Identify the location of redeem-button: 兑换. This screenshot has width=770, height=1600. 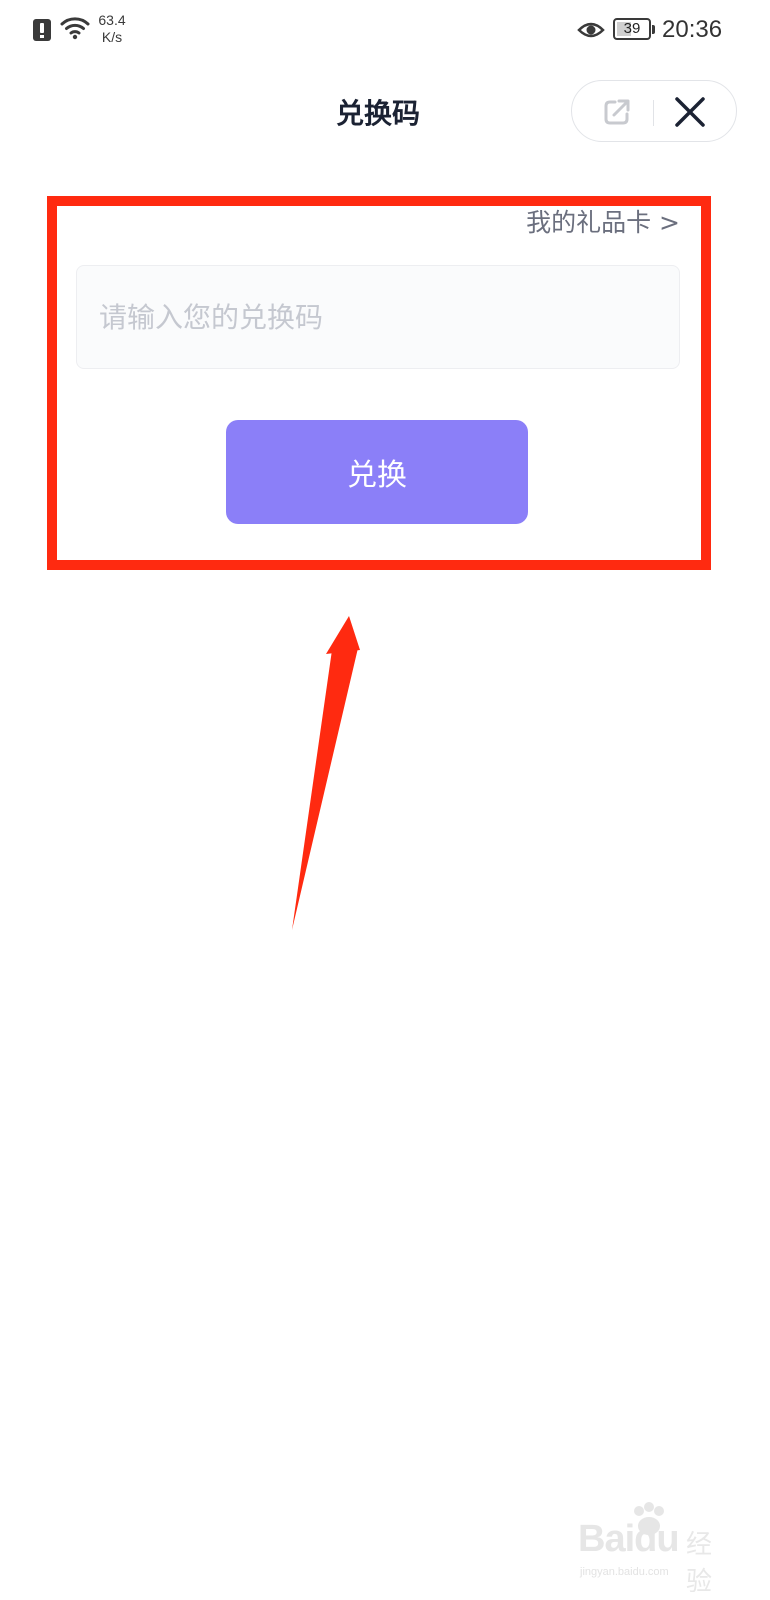
(377, 472).